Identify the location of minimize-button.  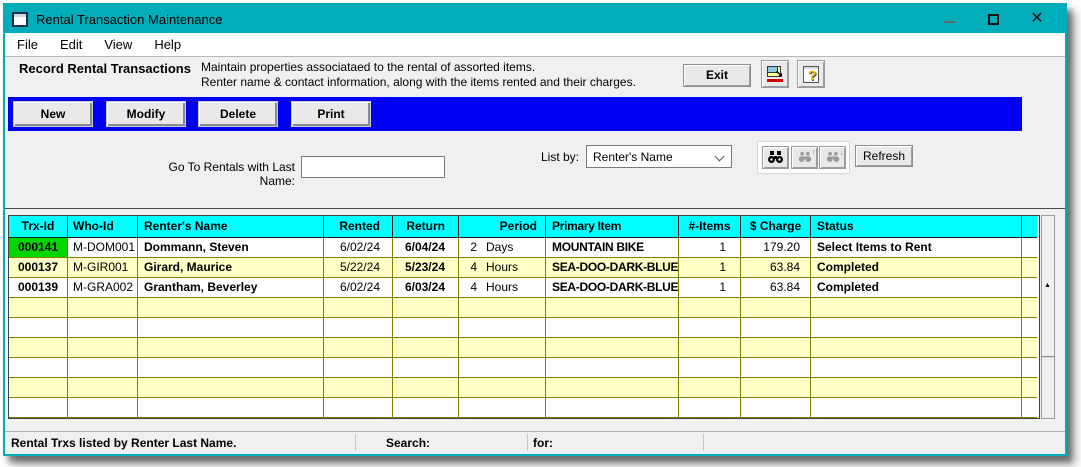
(949, 19).